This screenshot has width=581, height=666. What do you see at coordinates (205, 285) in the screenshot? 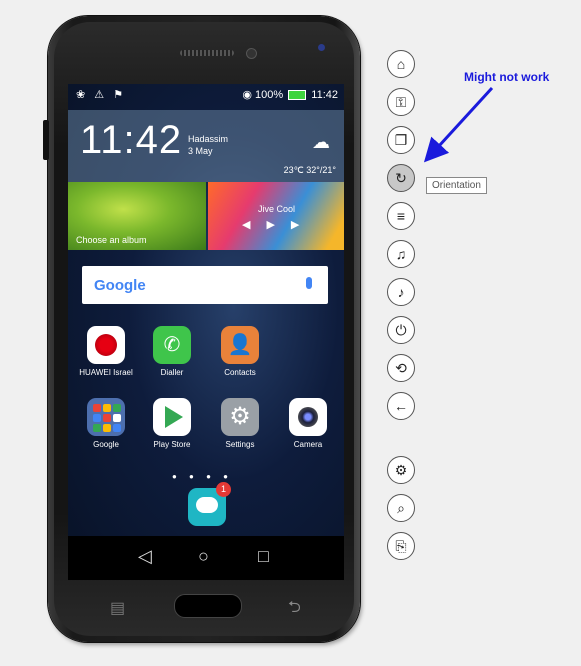
I see `google-search-bar: Google` at bounding box center [205, 285].